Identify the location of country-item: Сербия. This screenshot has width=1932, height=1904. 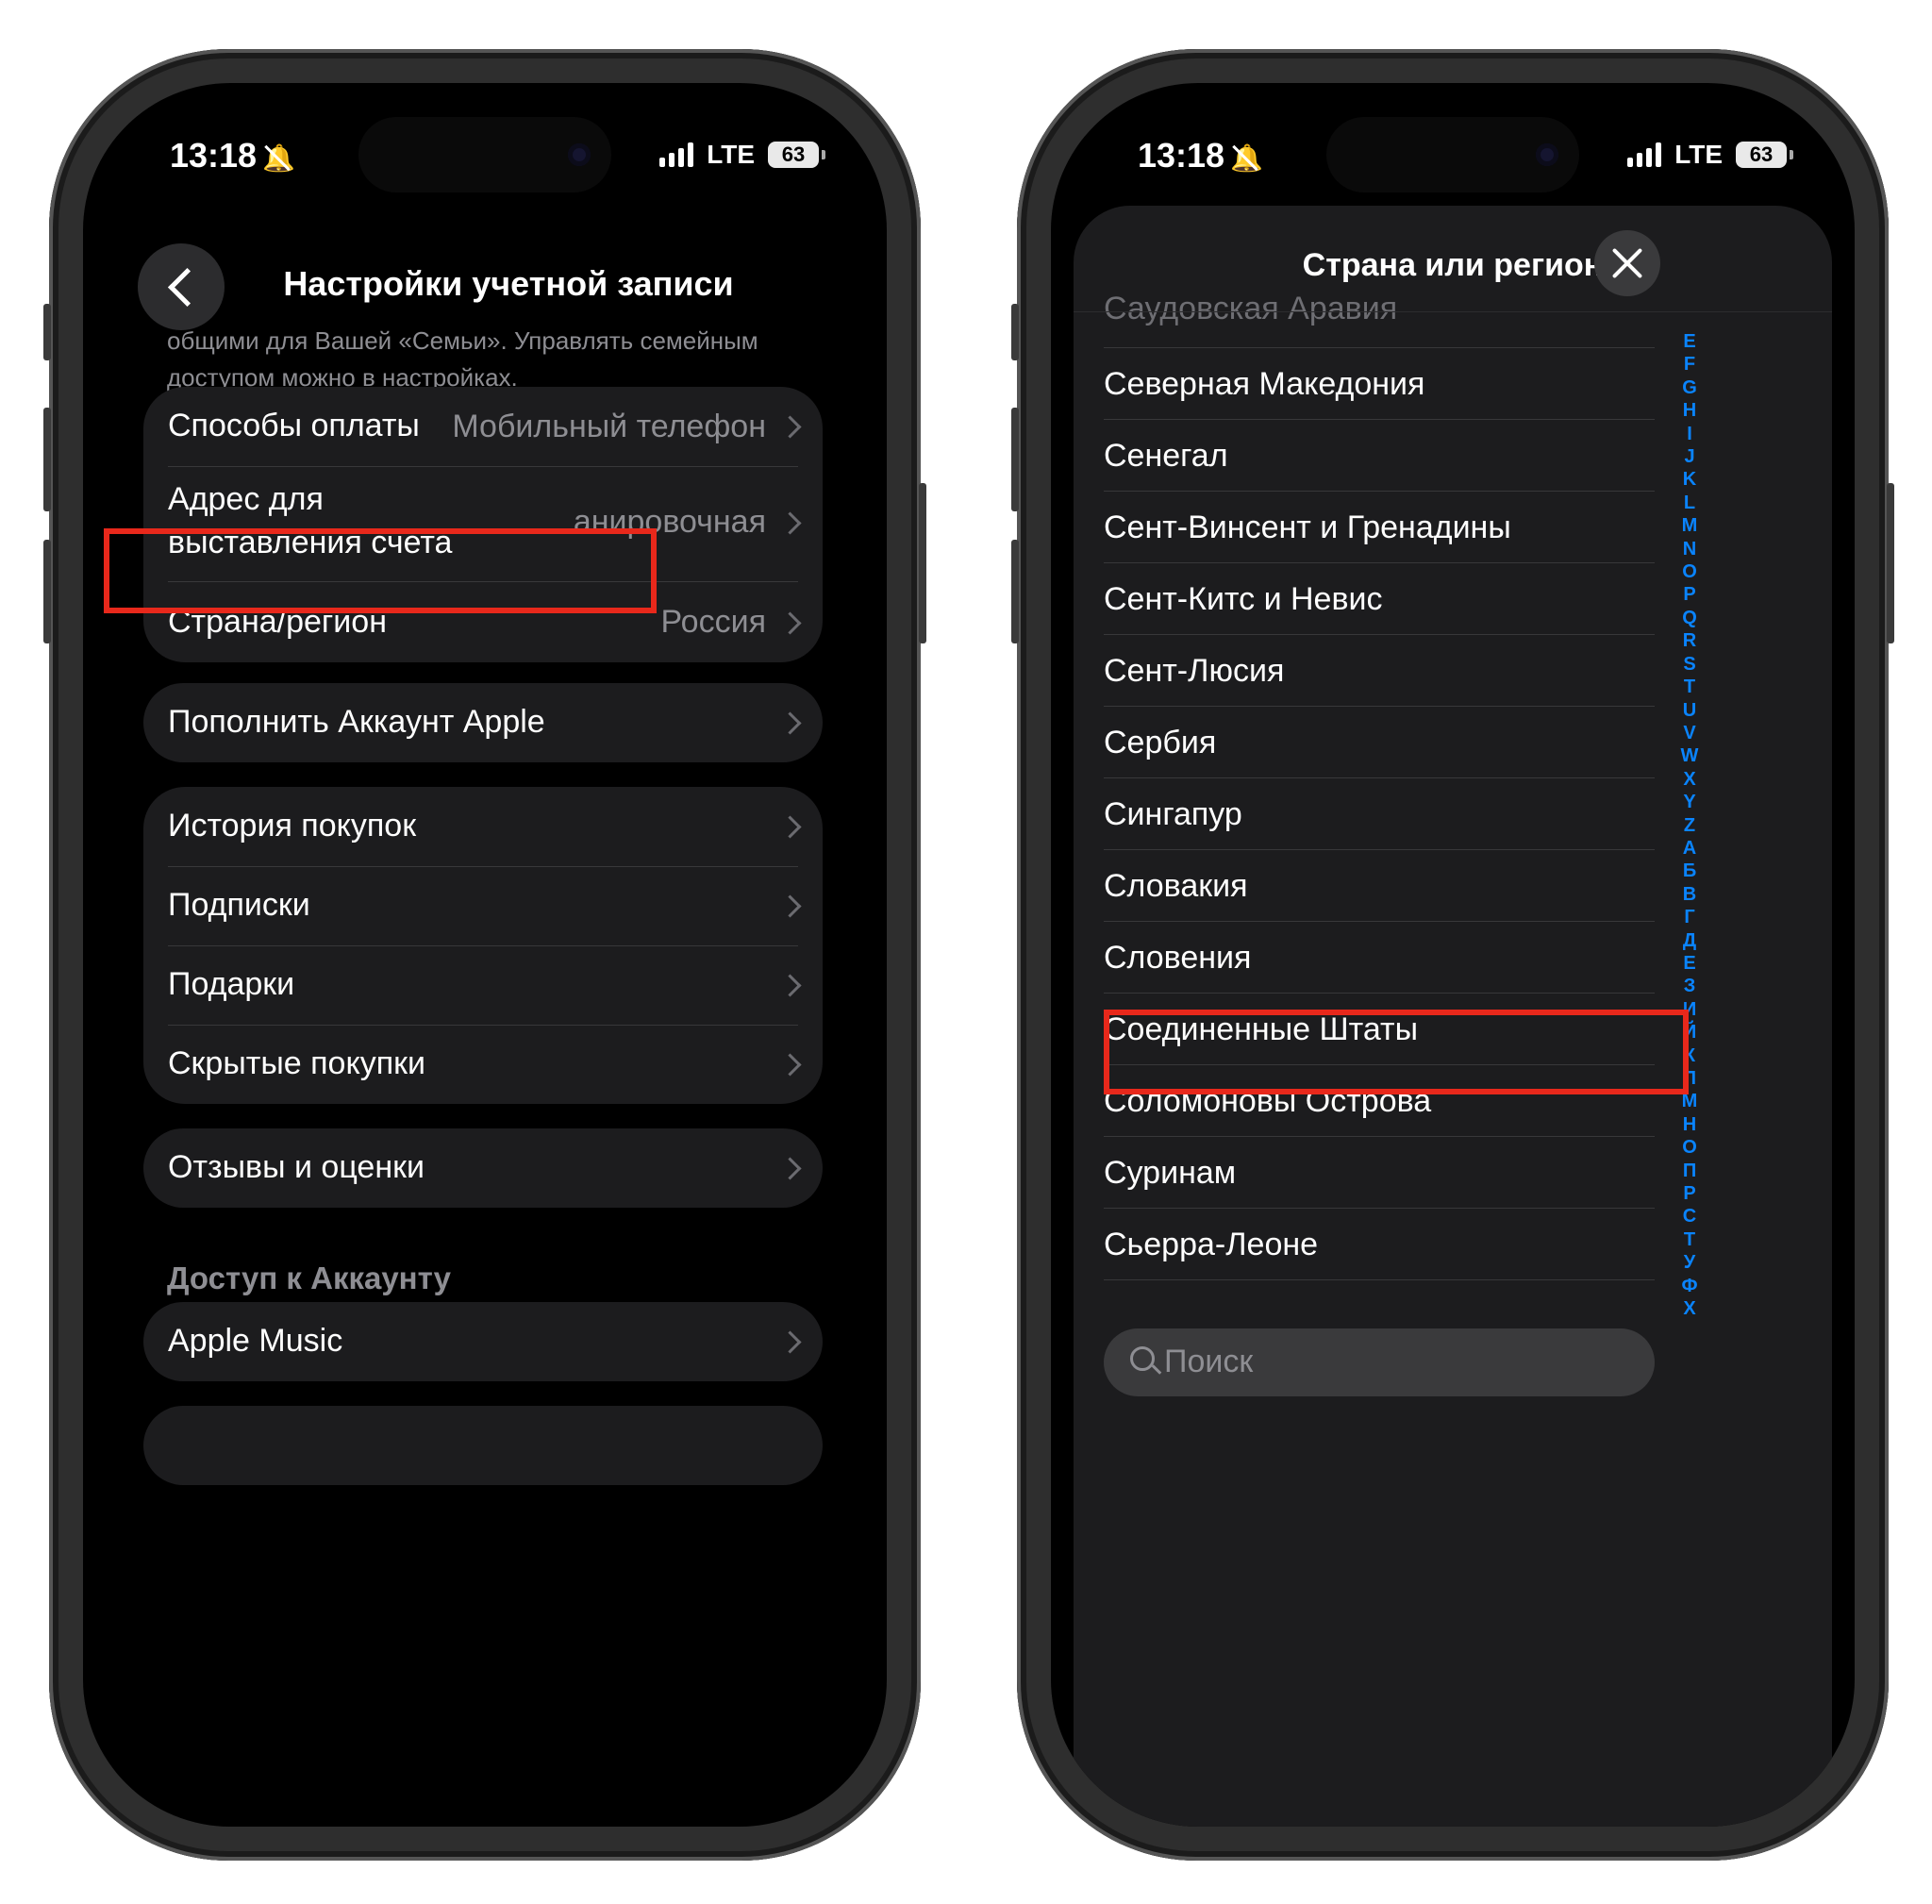
(1160, 743).